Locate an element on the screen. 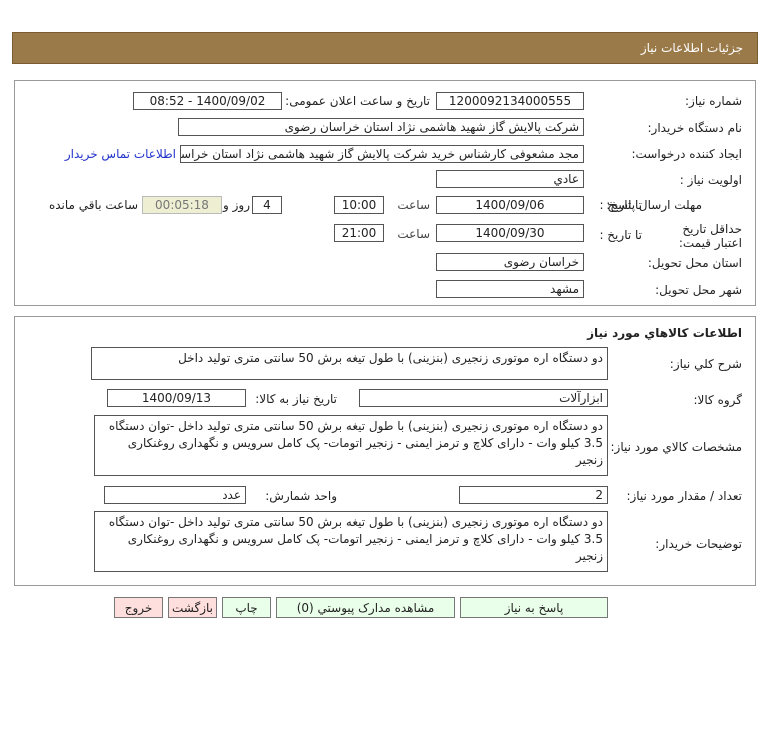  priority-field: عادي is located at coordinates (510, 179).